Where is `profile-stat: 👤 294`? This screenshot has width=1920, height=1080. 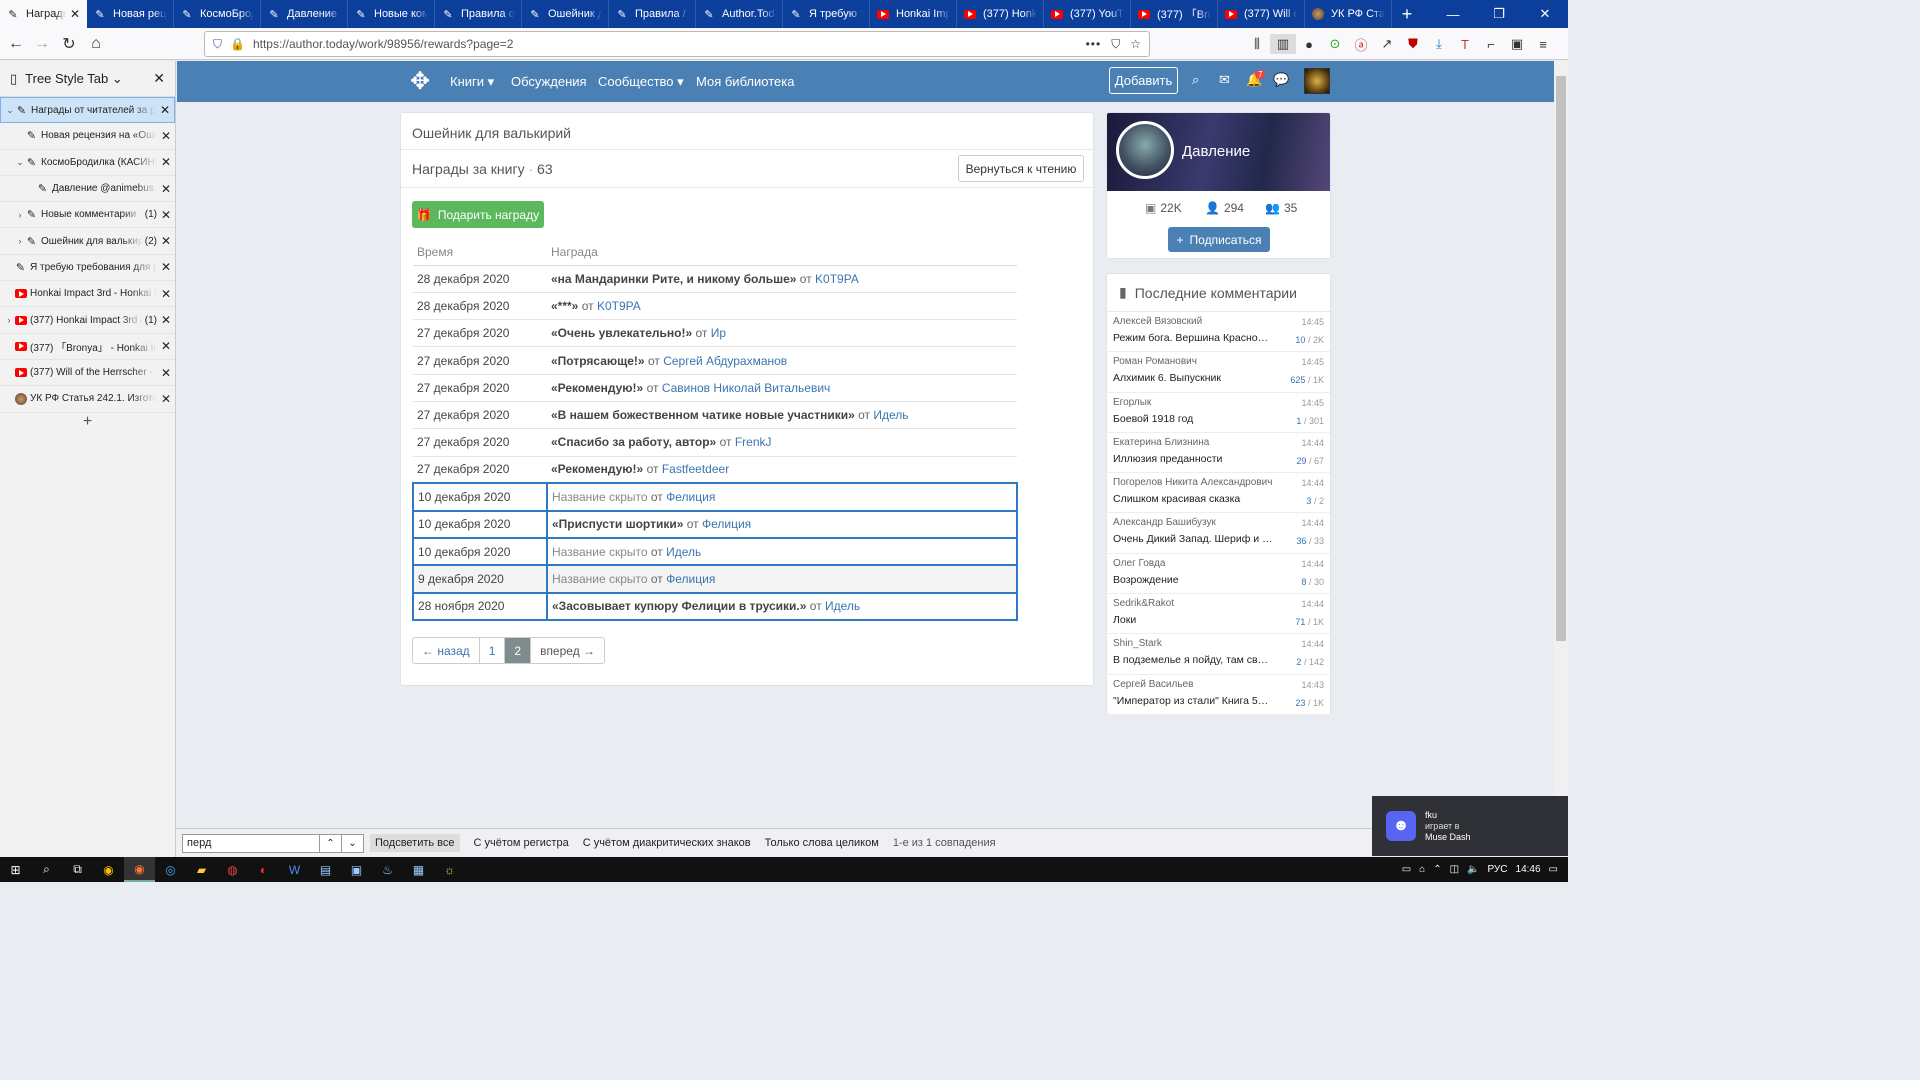
profile-stat: 👤 294 is located at coordinates (1224, 208).